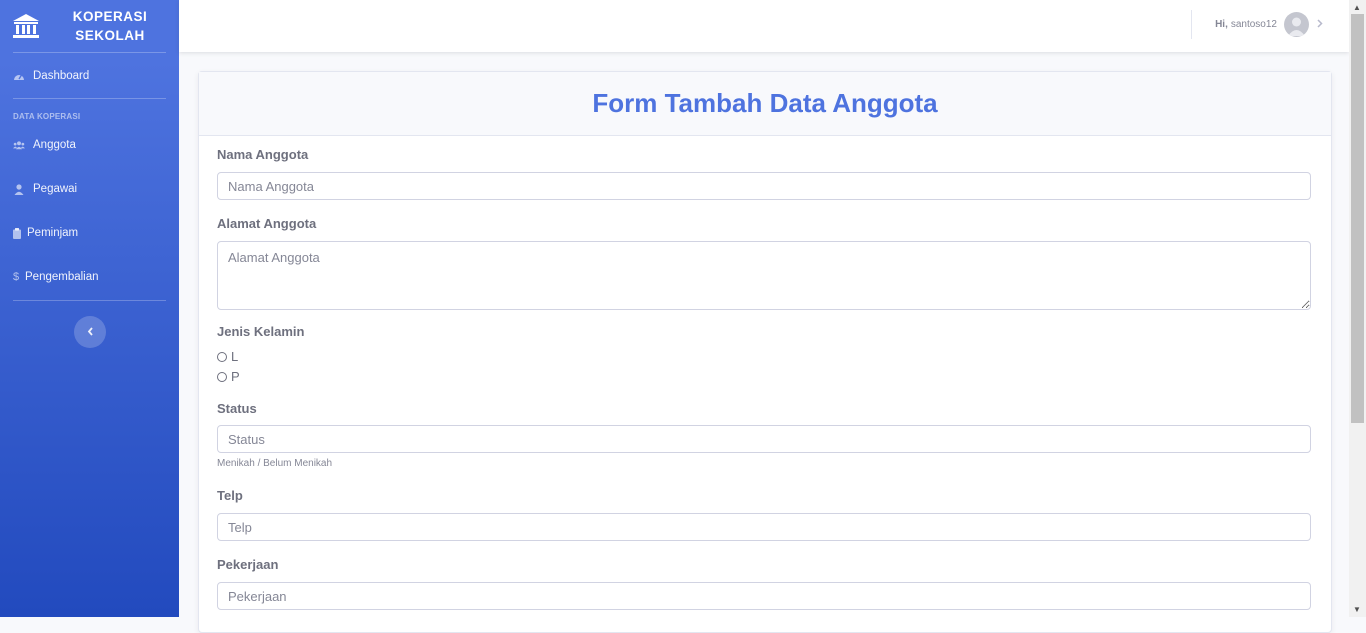 The height and width of the screenshot is (633, 1366). Describe the element at coordinates (55, 189) in the screenshot. I see `sidebar-item-label: Pegawai` at that location.